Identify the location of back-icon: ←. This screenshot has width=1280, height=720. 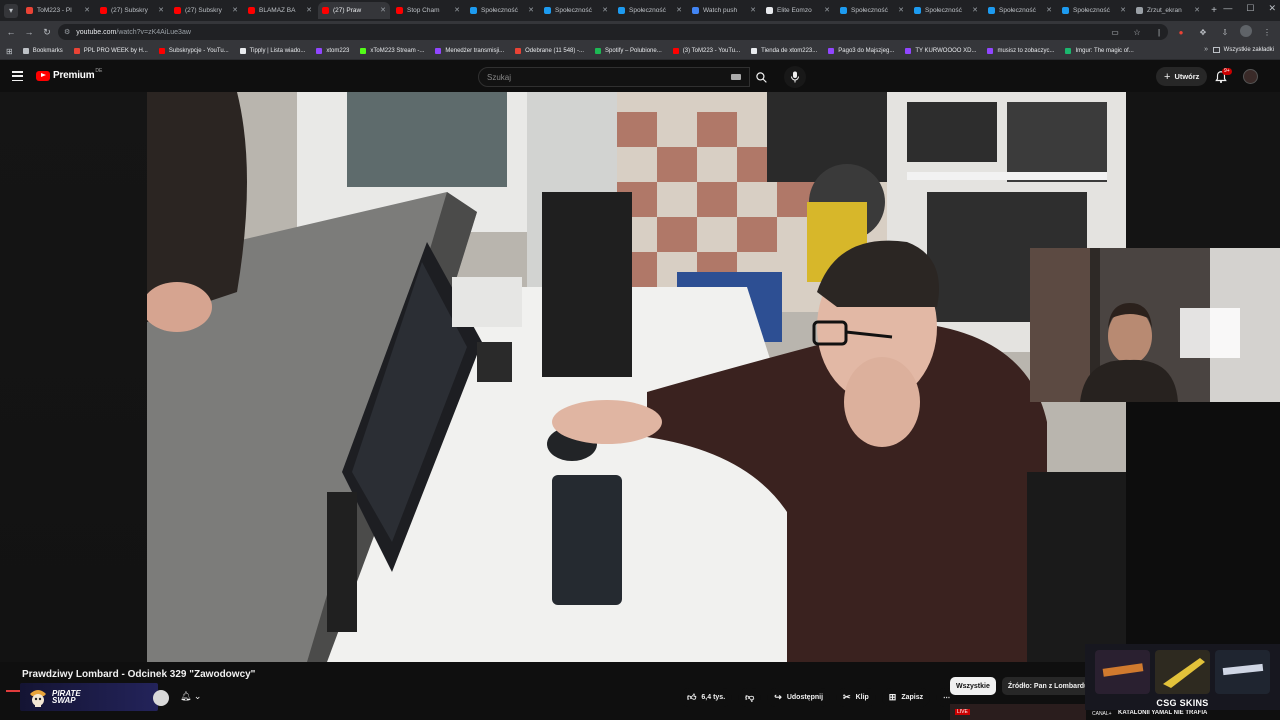
(11, 32).